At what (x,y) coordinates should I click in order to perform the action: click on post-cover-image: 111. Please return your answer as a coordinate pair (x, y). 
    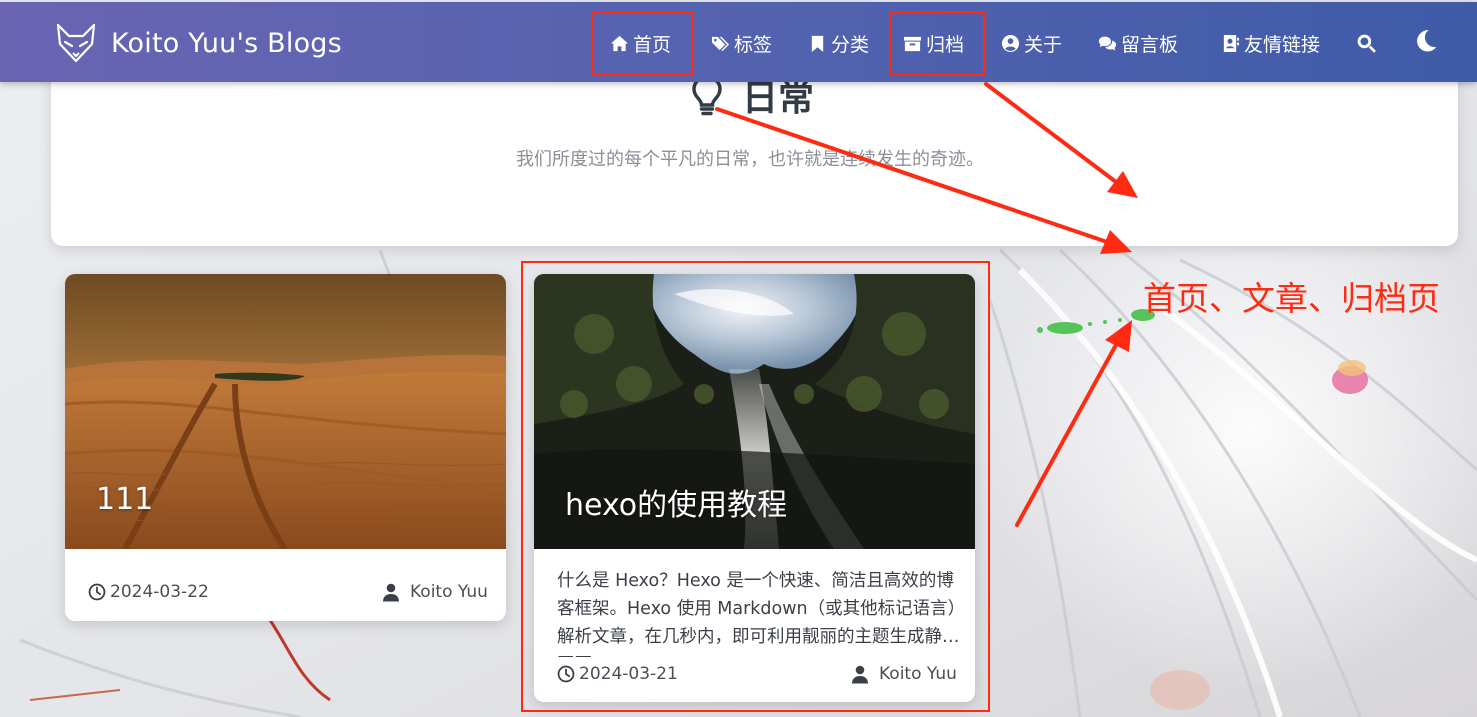
    Looking at the image, I should click on (285, 411).